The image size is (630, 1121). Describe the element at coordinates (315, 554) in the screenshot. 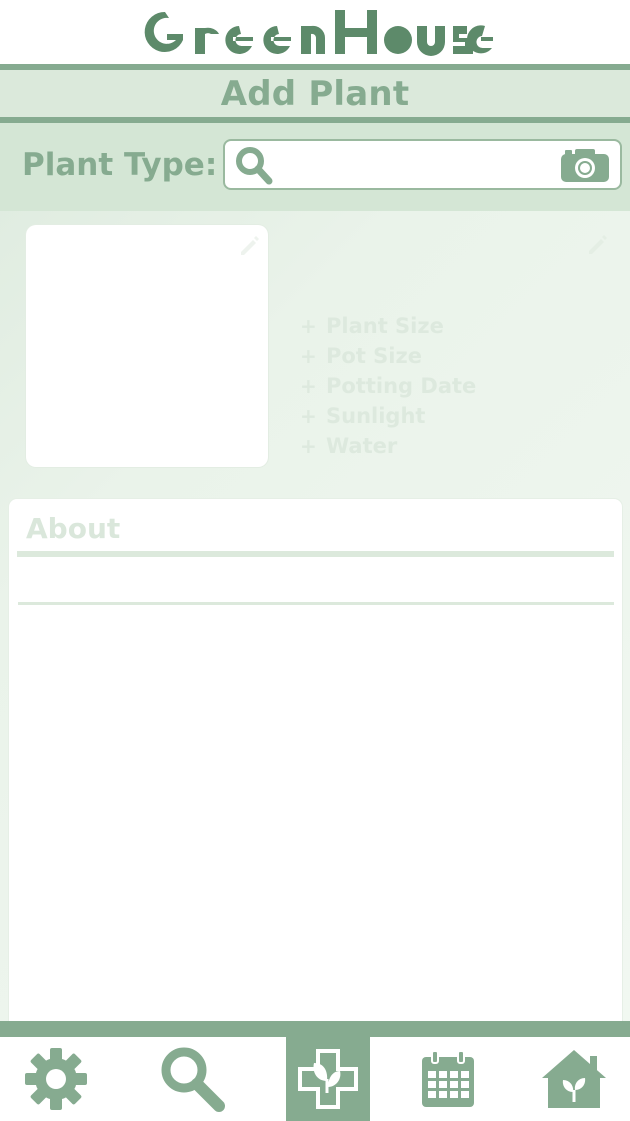

I see `about-divider` at that location.